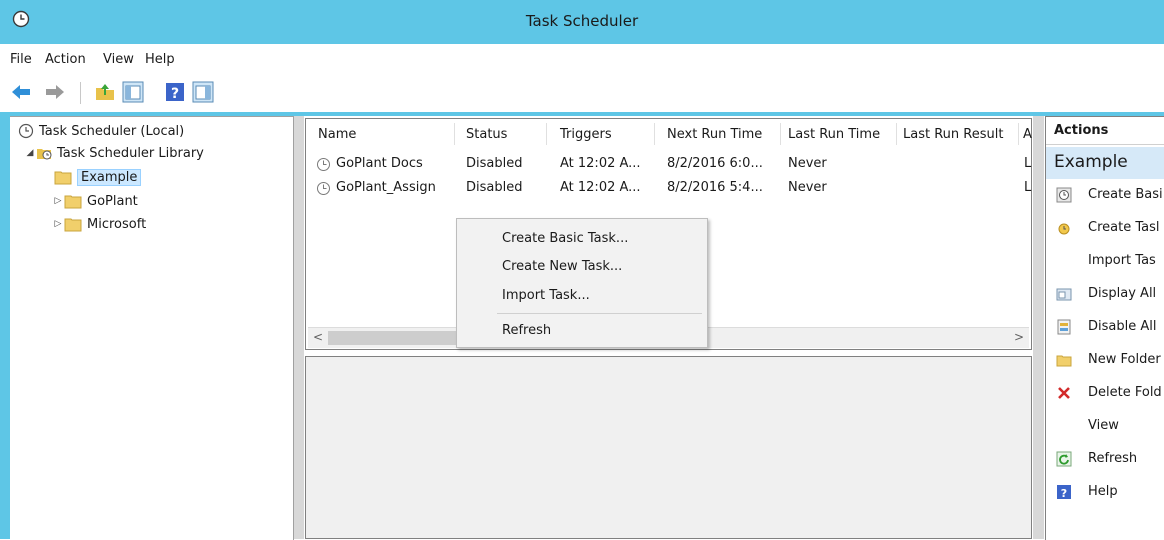  I want to click on task-name: GoPlant_Assign, so click(386, 187).